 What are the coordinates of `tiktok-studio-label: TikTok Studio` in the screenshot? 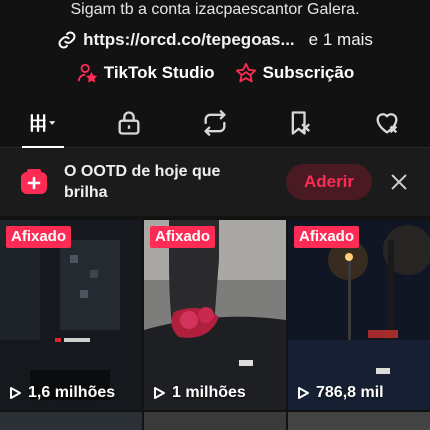 It's located at (159, 72).